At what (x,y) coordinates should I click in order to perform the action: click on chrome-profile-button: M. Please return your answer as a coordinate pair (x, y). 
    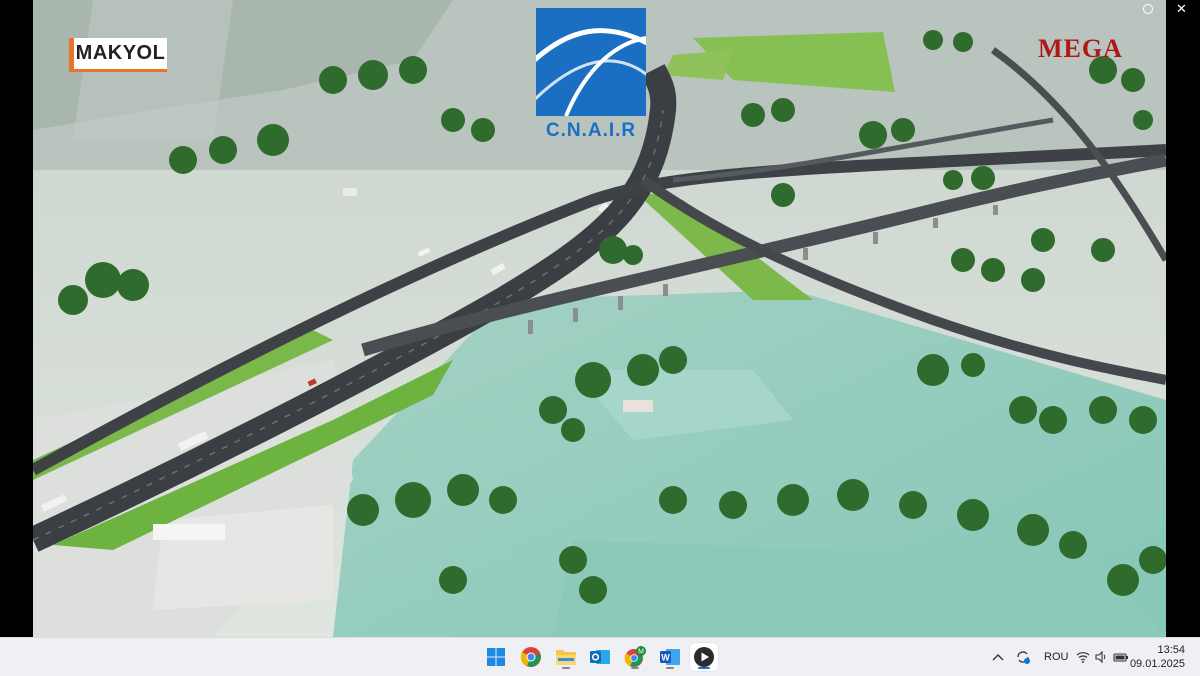
    Looking at the image, I should click on (635, 657).